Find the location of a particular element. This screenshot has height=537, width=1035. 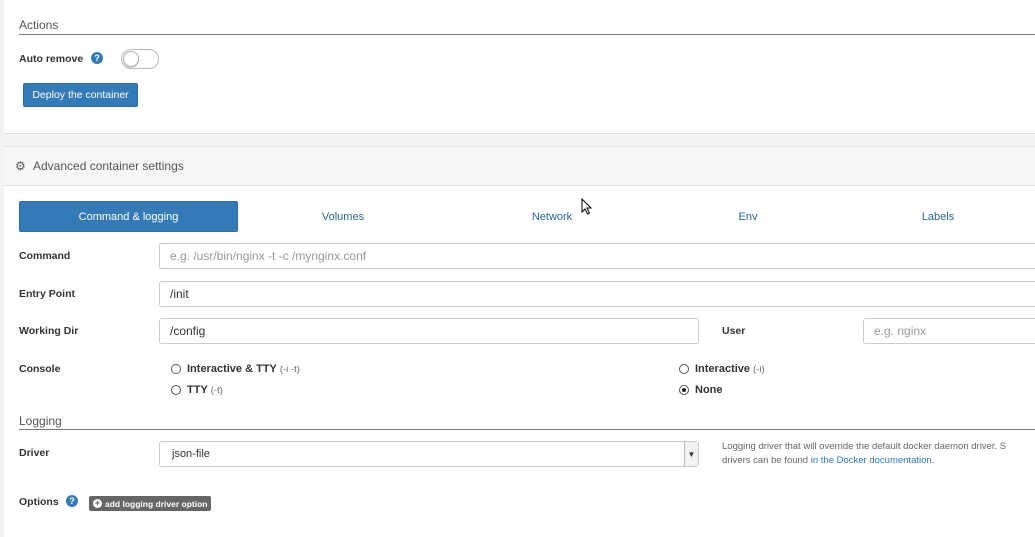

tab-network: Network is located at coordinates (552, 216).